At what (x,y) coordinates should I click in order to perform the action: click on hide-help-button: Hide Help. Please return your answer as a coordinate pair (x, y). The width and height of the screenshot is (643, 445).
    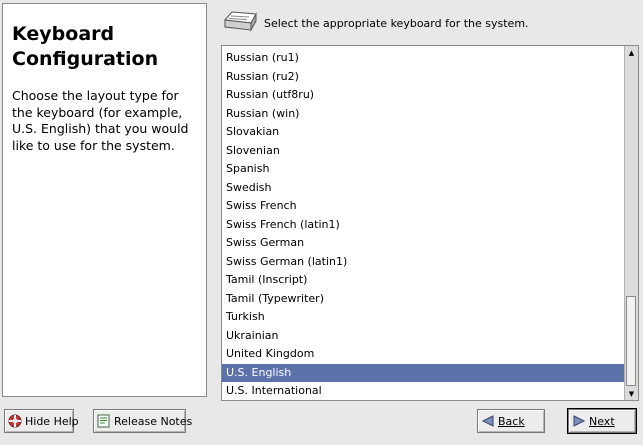
    Looking at the image, I should click on (41, 421).